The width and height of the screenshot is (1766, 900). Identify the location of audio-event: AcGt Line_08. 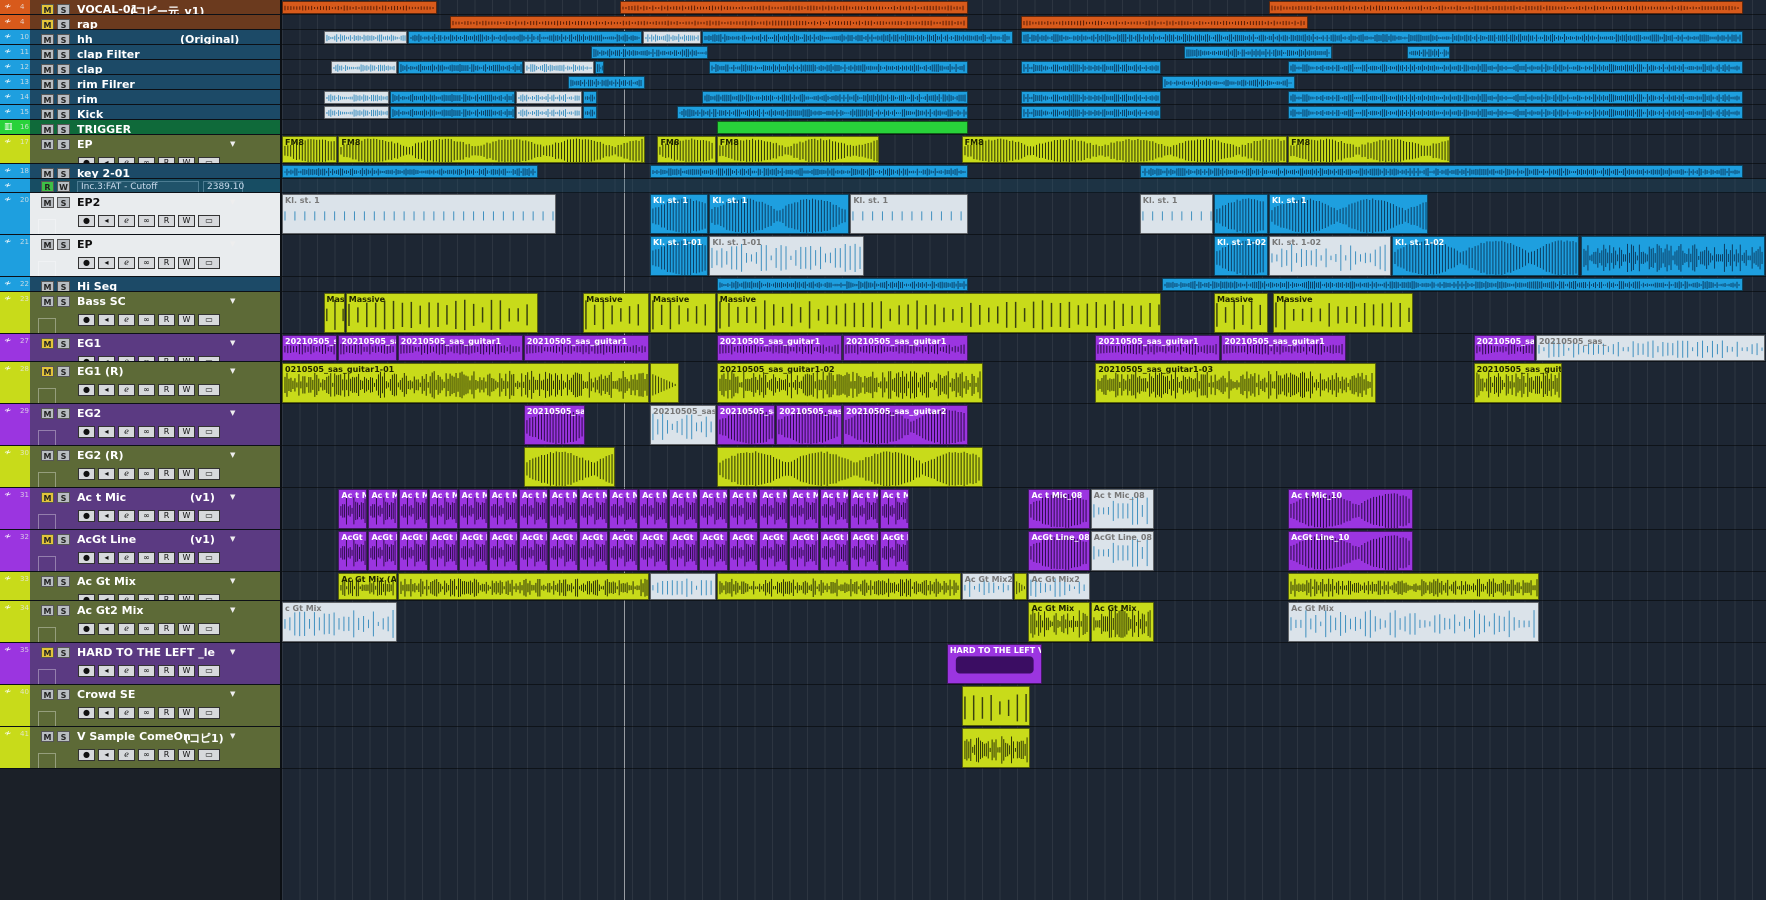
(1059, 551).